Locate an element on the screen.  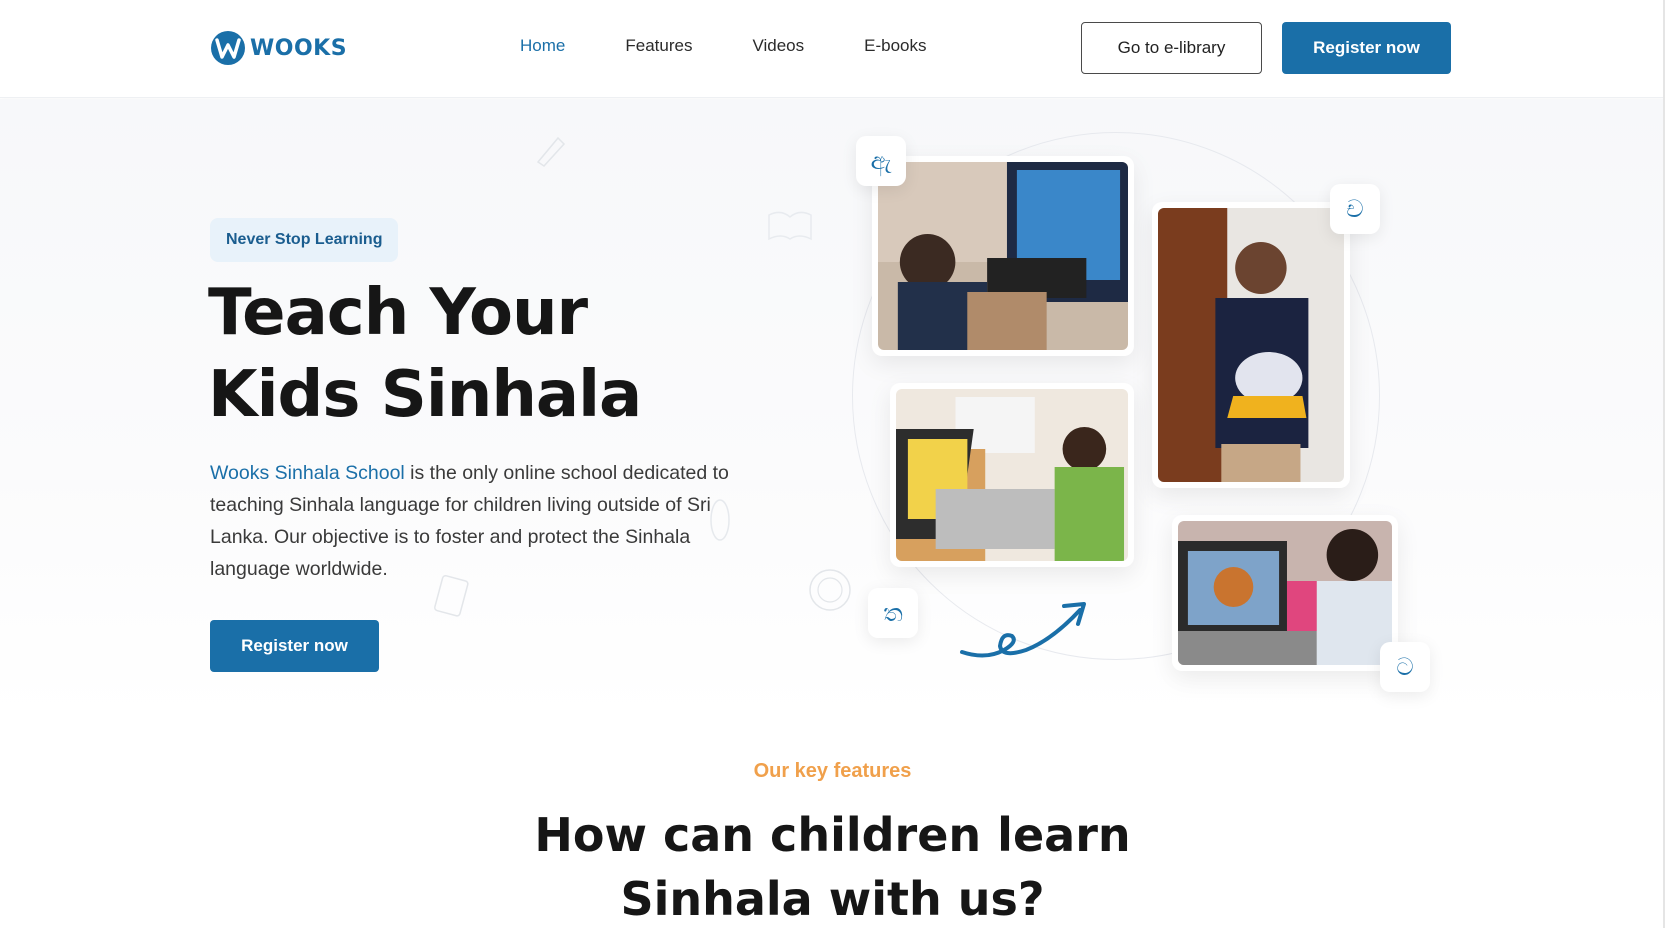
photo-girl-at-laptop is located at coordinates (1285, 593).